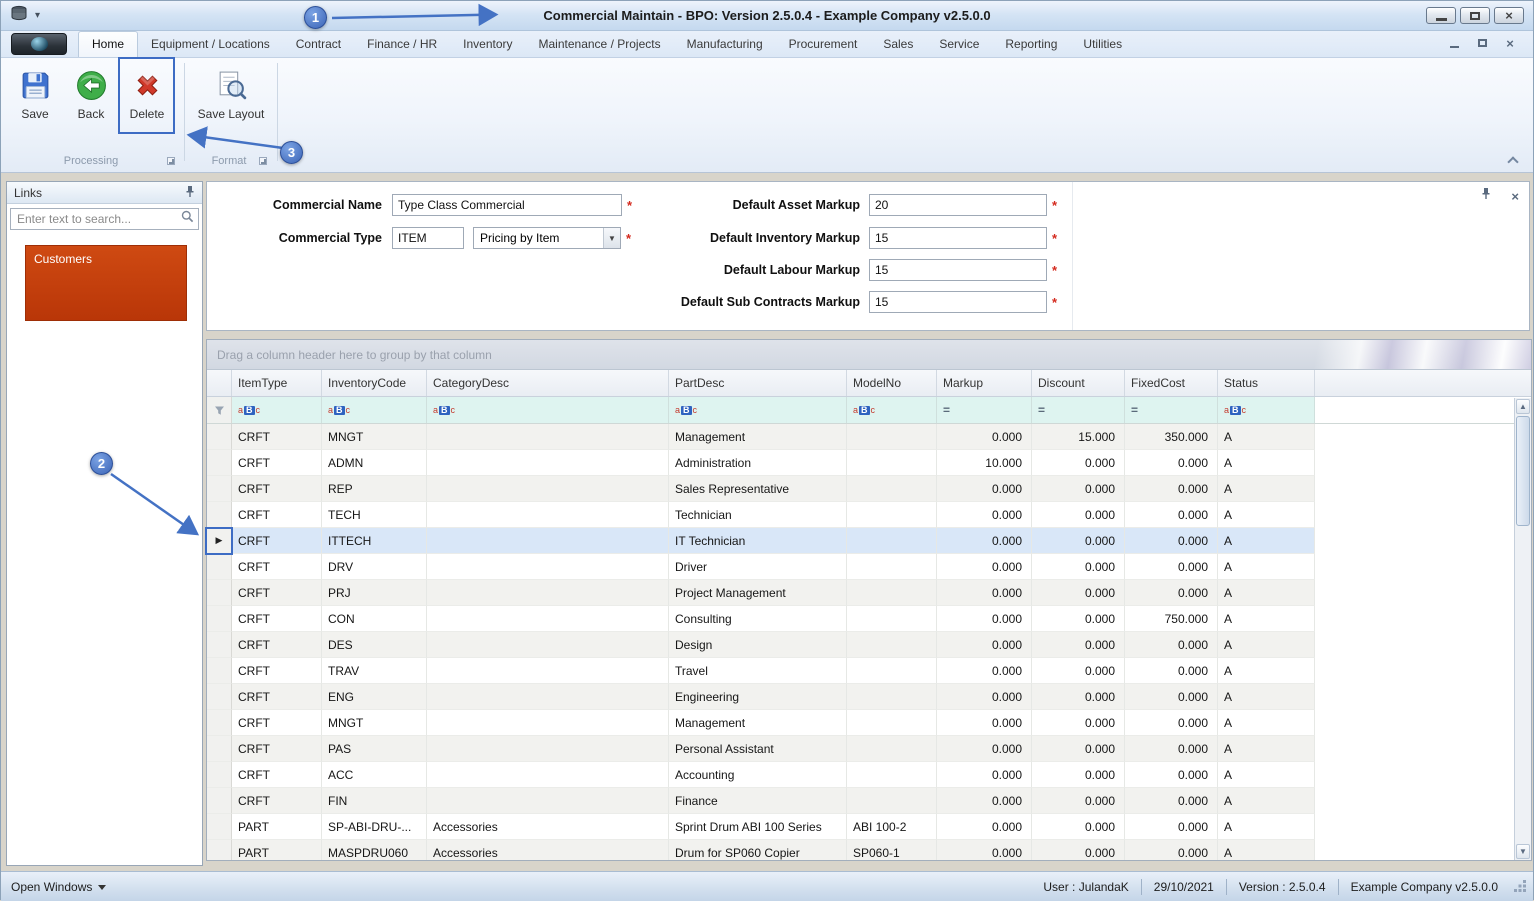 This screenshot has width=1534, height=901. Describe the element at coordinates (487, 44) in the screenshot. I see `tab-inventory: Inventory` at that location.